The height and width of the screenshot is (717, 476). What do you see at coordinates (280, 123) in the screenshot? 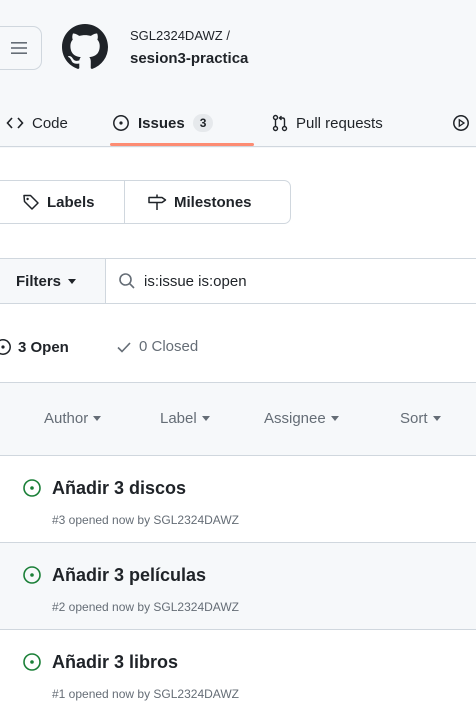
I see `pull-request-icon` at bounding box center [280, 123].